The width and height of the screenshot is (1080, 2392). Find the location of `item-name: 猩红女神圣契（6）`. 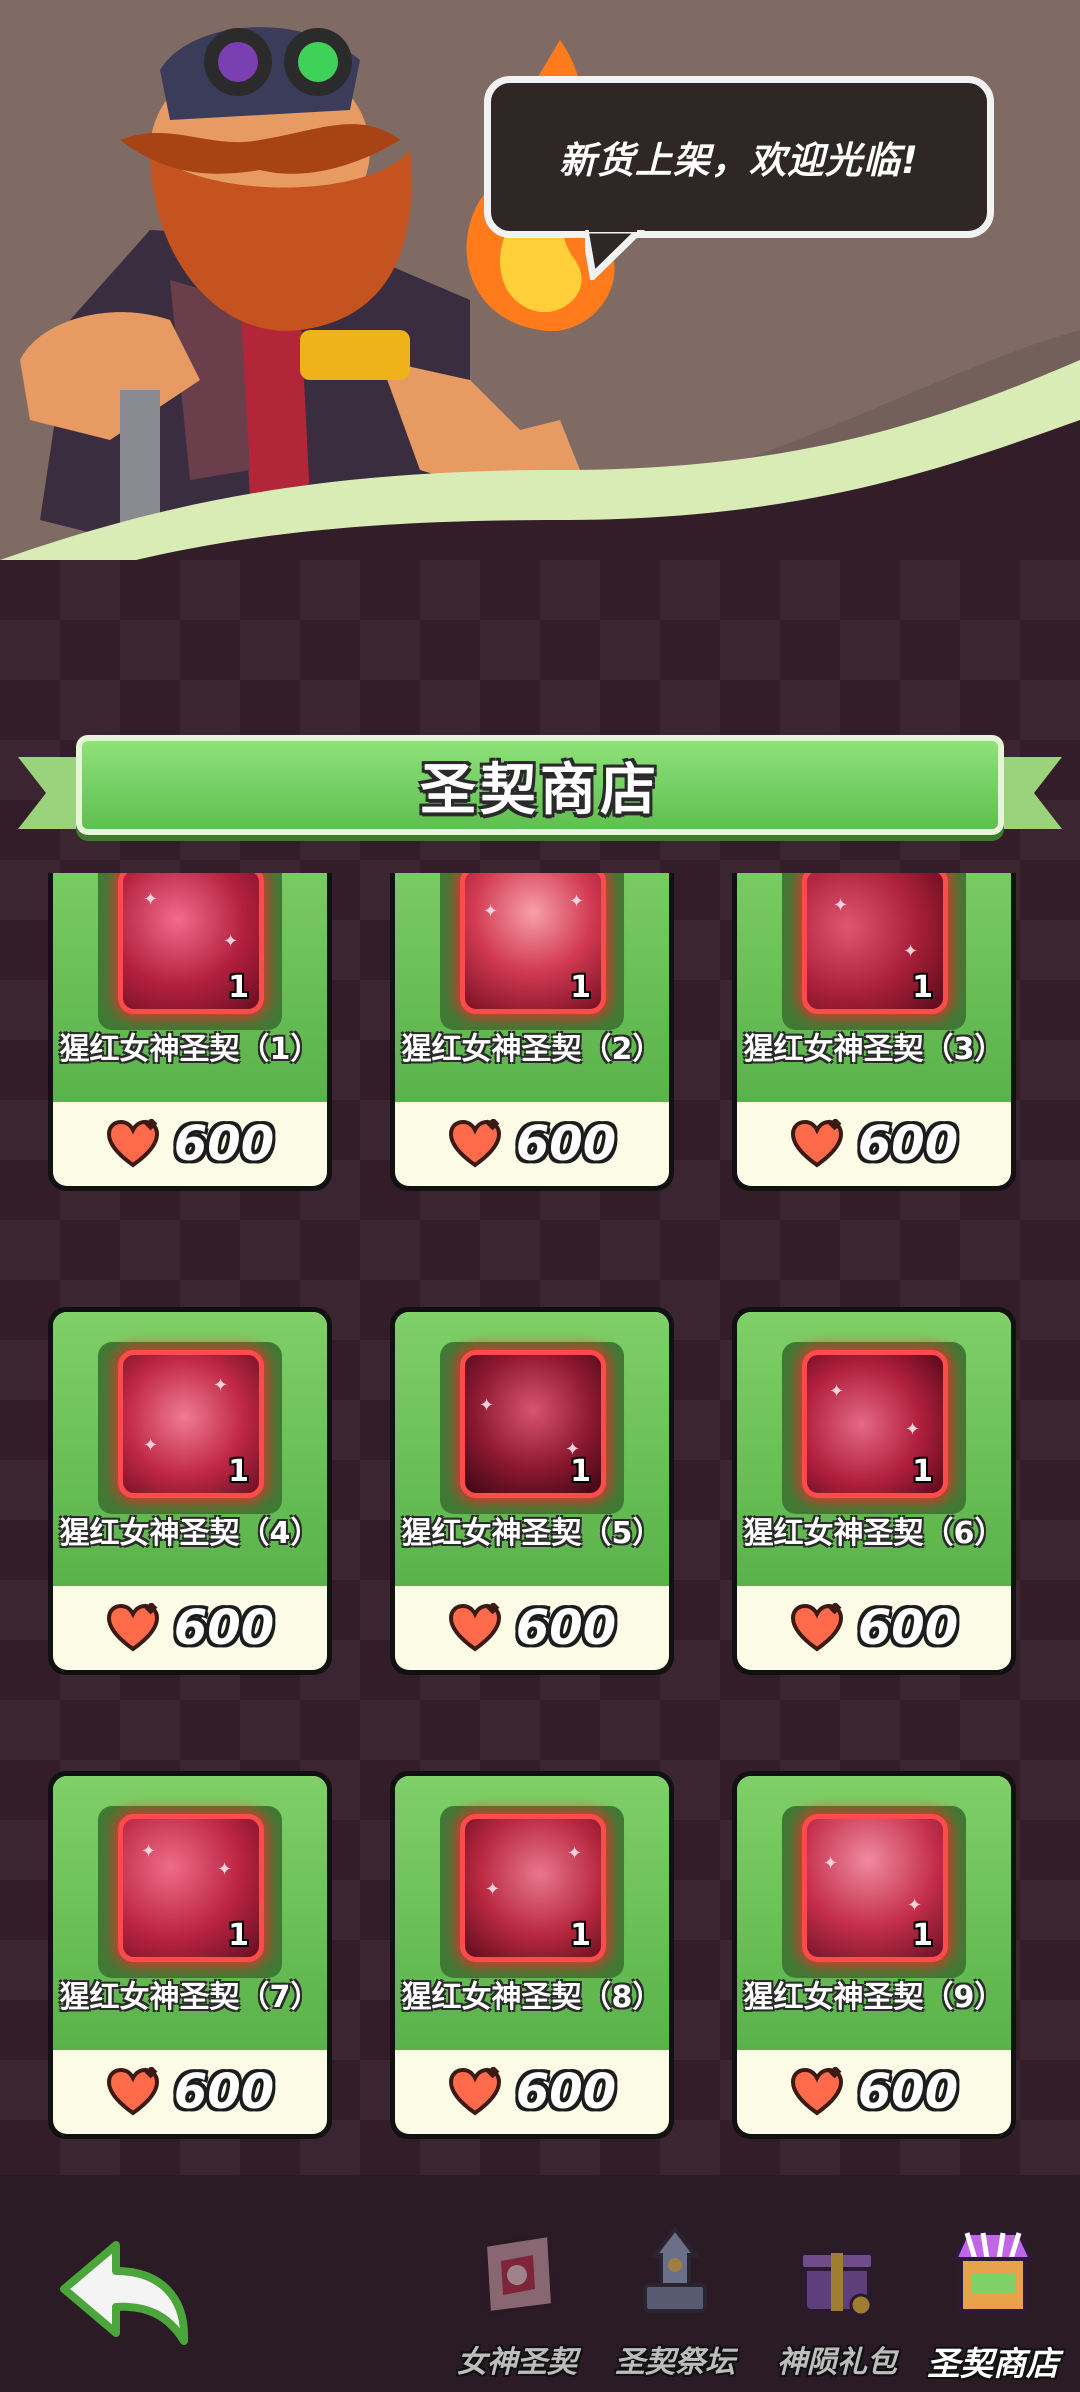

item-name: 猩红女神圣契（6） is located at coordinates (874, 1533).